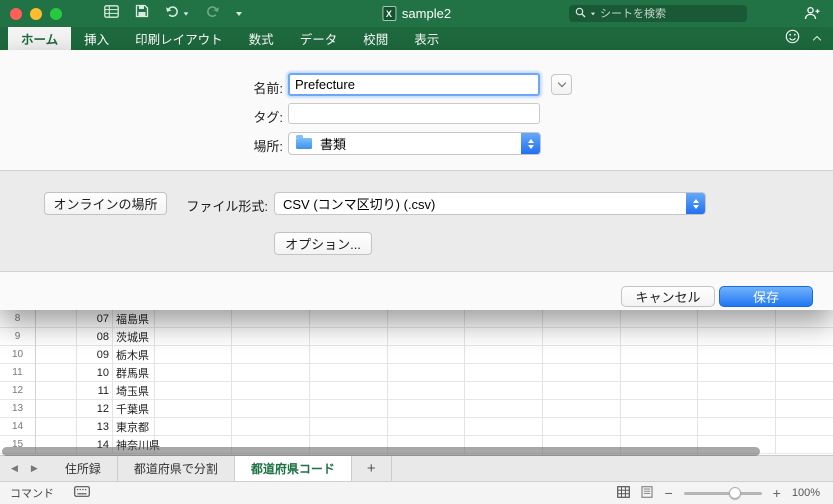 The image size is (833, 504). Describe the element at coordinates (668, 296) in the screenshot. I see `cancel-button: キャンセル` at that location.